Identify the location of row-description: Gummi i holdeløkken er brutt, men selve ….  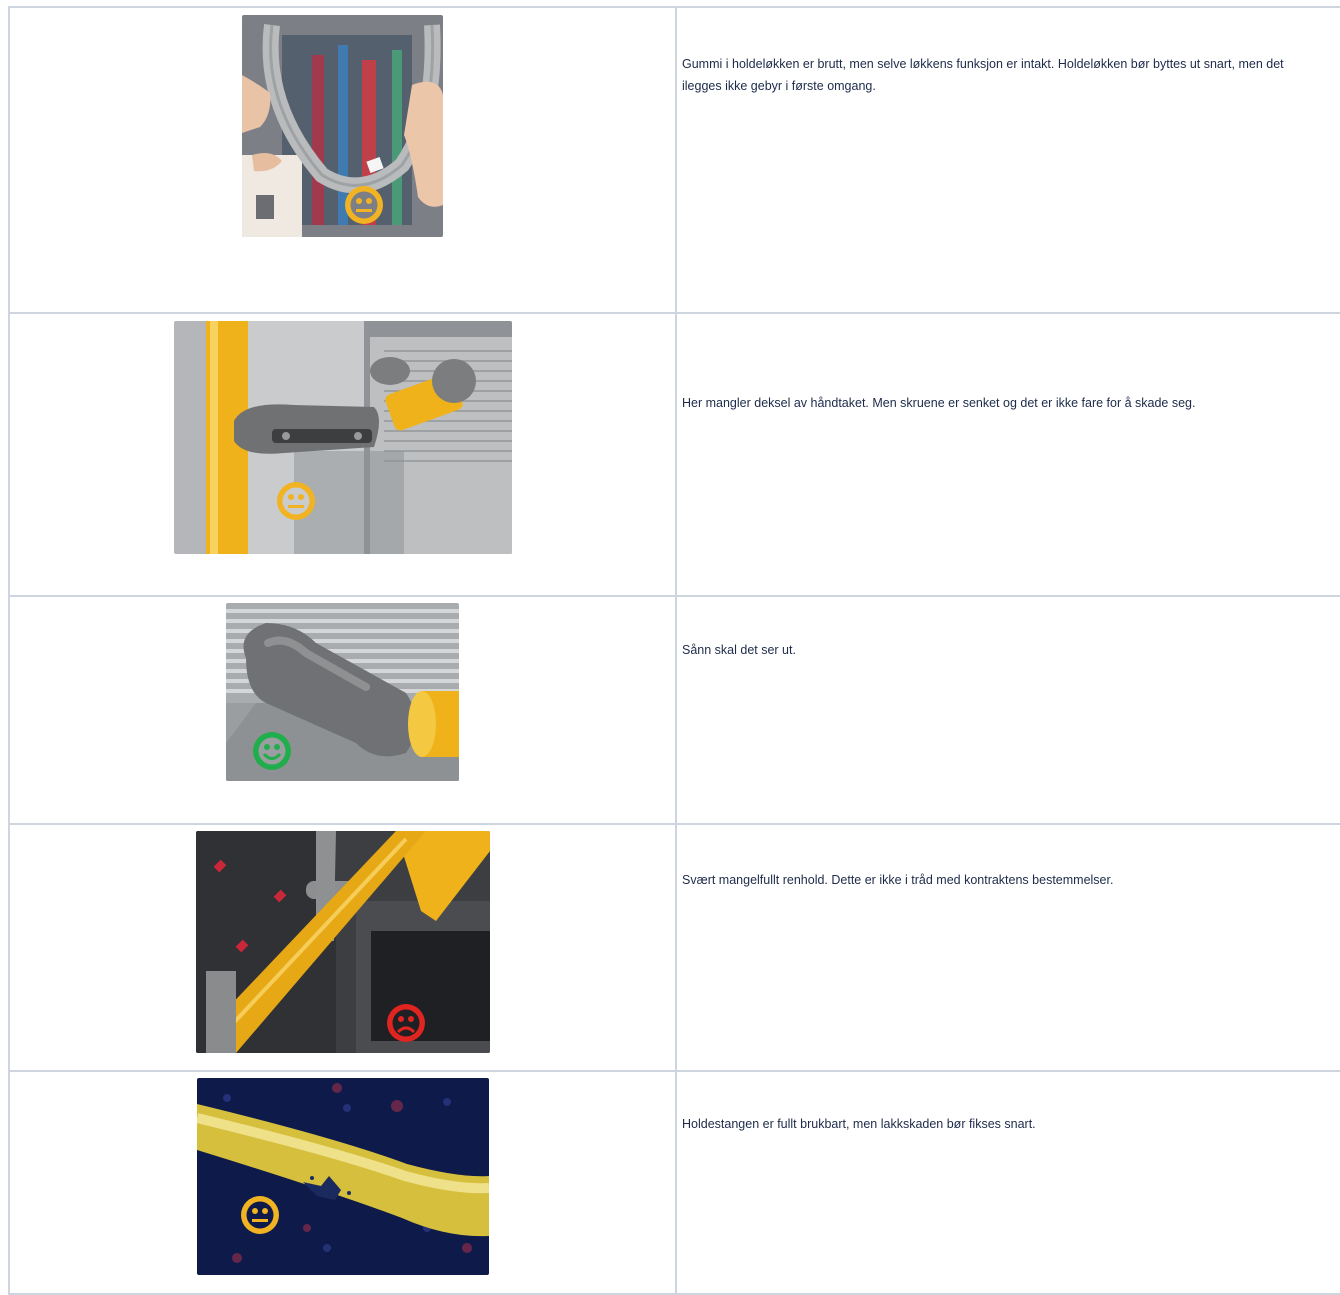
(983, 75).